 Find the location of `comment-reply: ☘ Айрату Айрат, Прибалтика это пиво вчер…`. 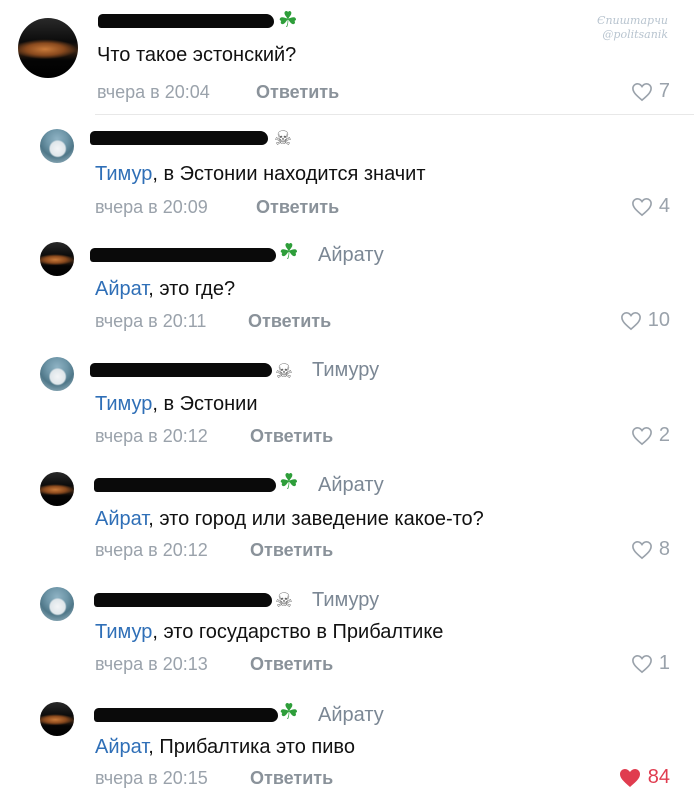

comment-reply: ☘ Айрату Айрат, Прибалтика это пиво вчер… is located at coordinates (347, 745).